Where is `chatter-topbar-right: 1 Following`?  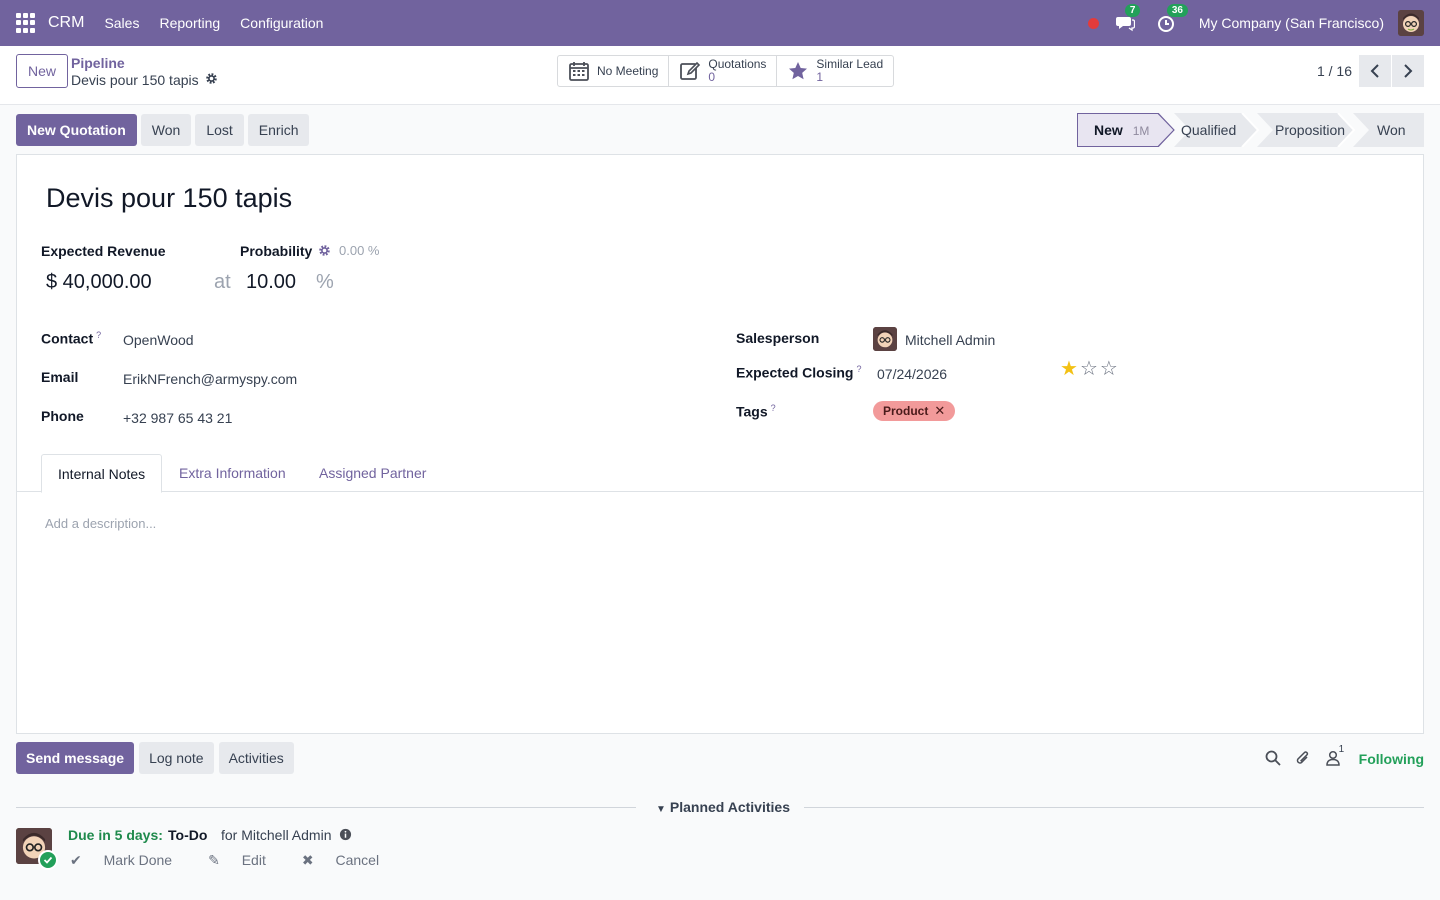 chatter-topbar-right: 1 Following is located at coordinates (1337, 758).